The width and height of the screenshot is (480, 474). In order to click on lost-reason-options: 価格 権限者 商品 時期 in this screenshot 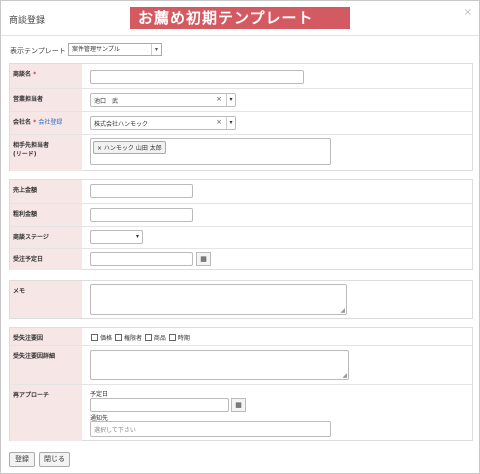, I will do `click(140, 337)`.